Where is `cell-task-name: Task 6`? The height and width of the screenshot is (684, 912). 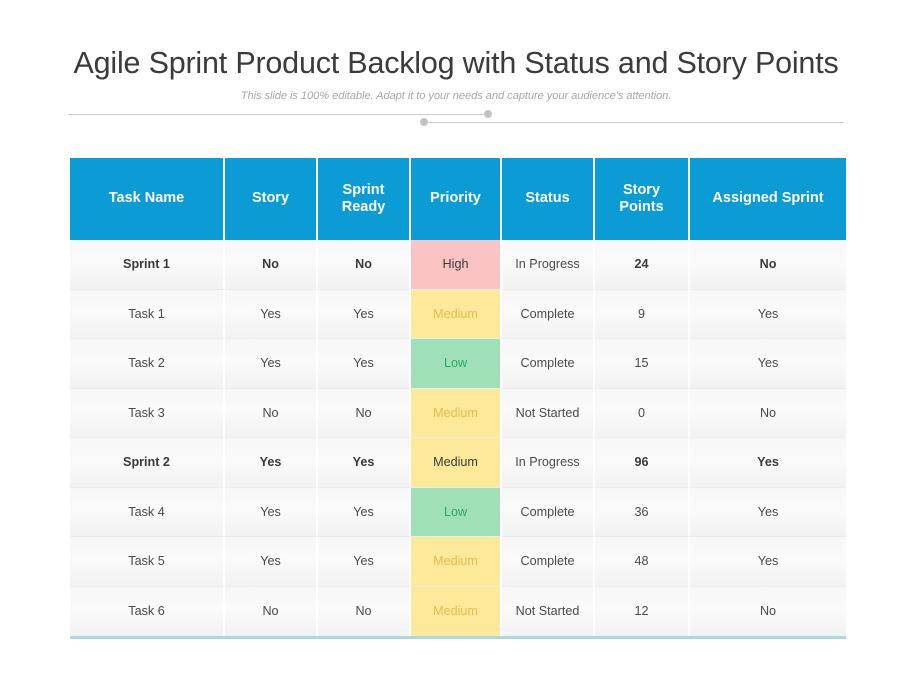 cell-task-name: Task 6 is located at coordinates (147, 611).